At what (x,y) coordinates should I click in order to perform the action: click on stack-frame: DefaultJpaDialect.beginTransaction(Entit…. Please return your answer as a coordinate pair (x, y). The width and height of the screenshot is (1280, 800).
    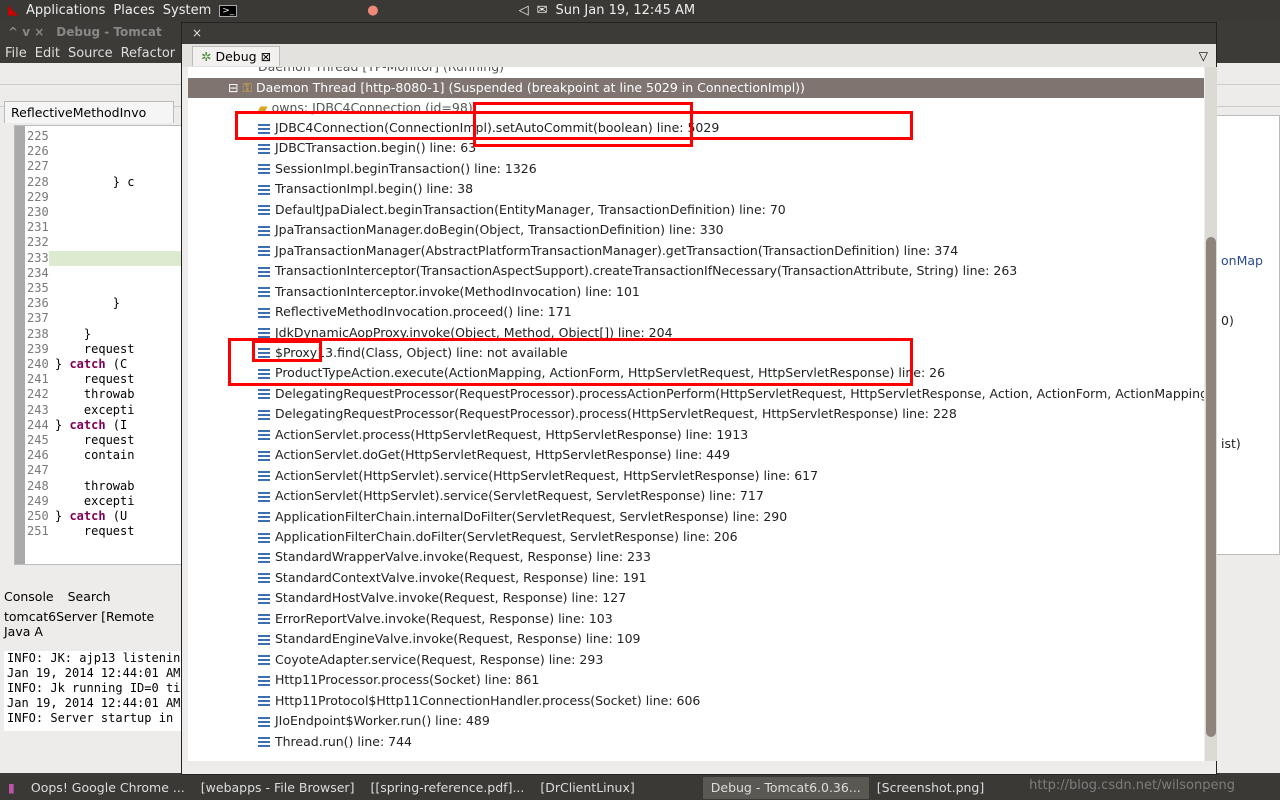
    Looking at the image, I should click on (522, 210).